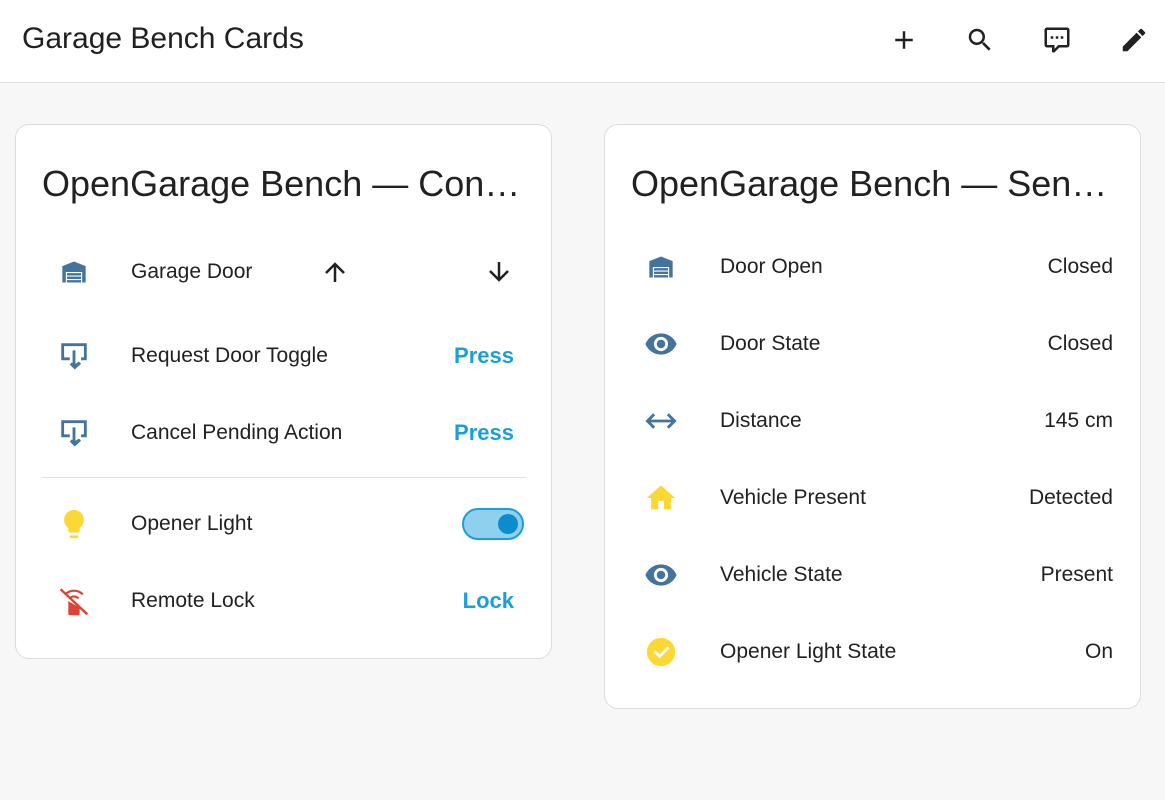 The image size is (1165, 800). What do you see at coordinates (488, 601) in the screenshot?
I see `lock-button: Lock` at bounding box center [488, 601].